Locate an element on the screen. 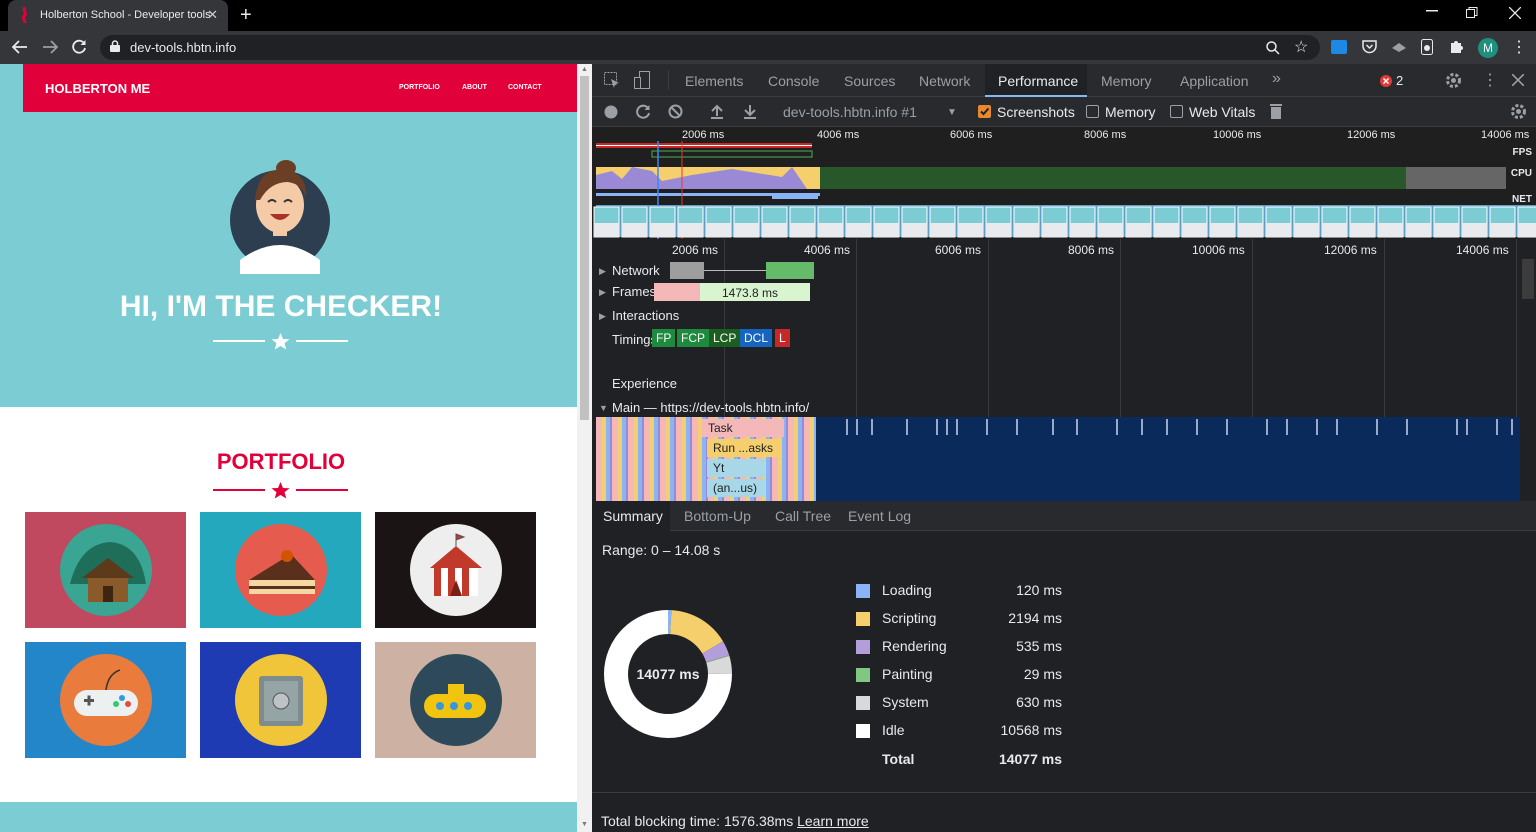  flame-yt: Yt is located at coordinates (736, 468).